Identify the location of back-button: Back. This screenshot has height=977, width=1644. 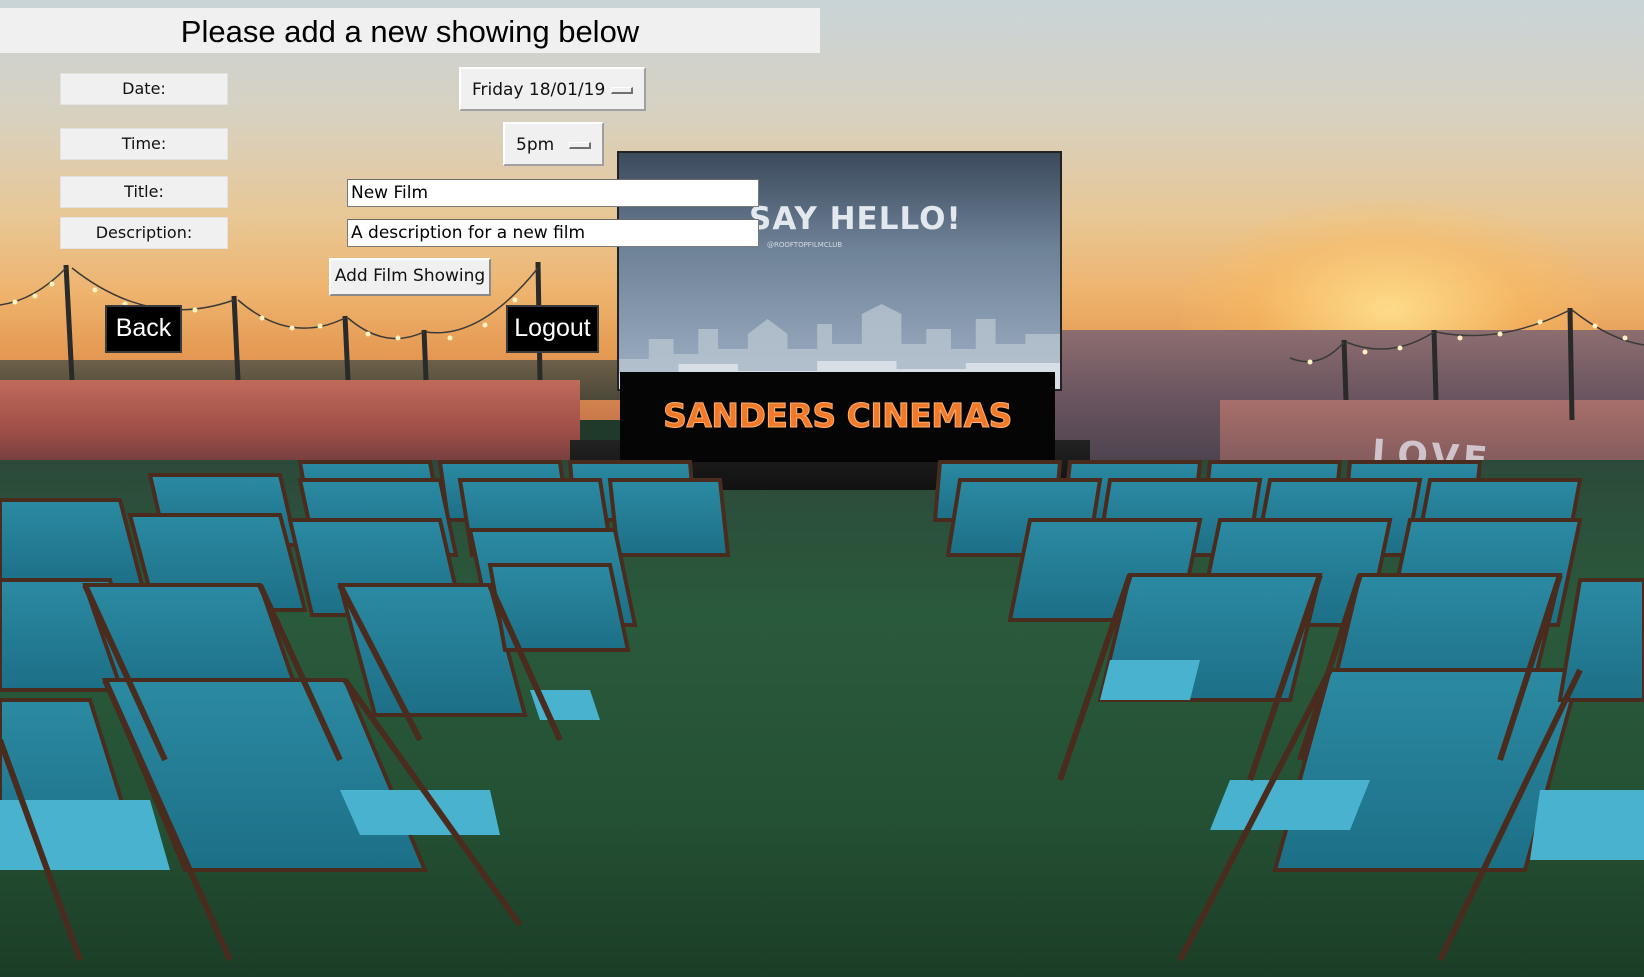
(143, 329).